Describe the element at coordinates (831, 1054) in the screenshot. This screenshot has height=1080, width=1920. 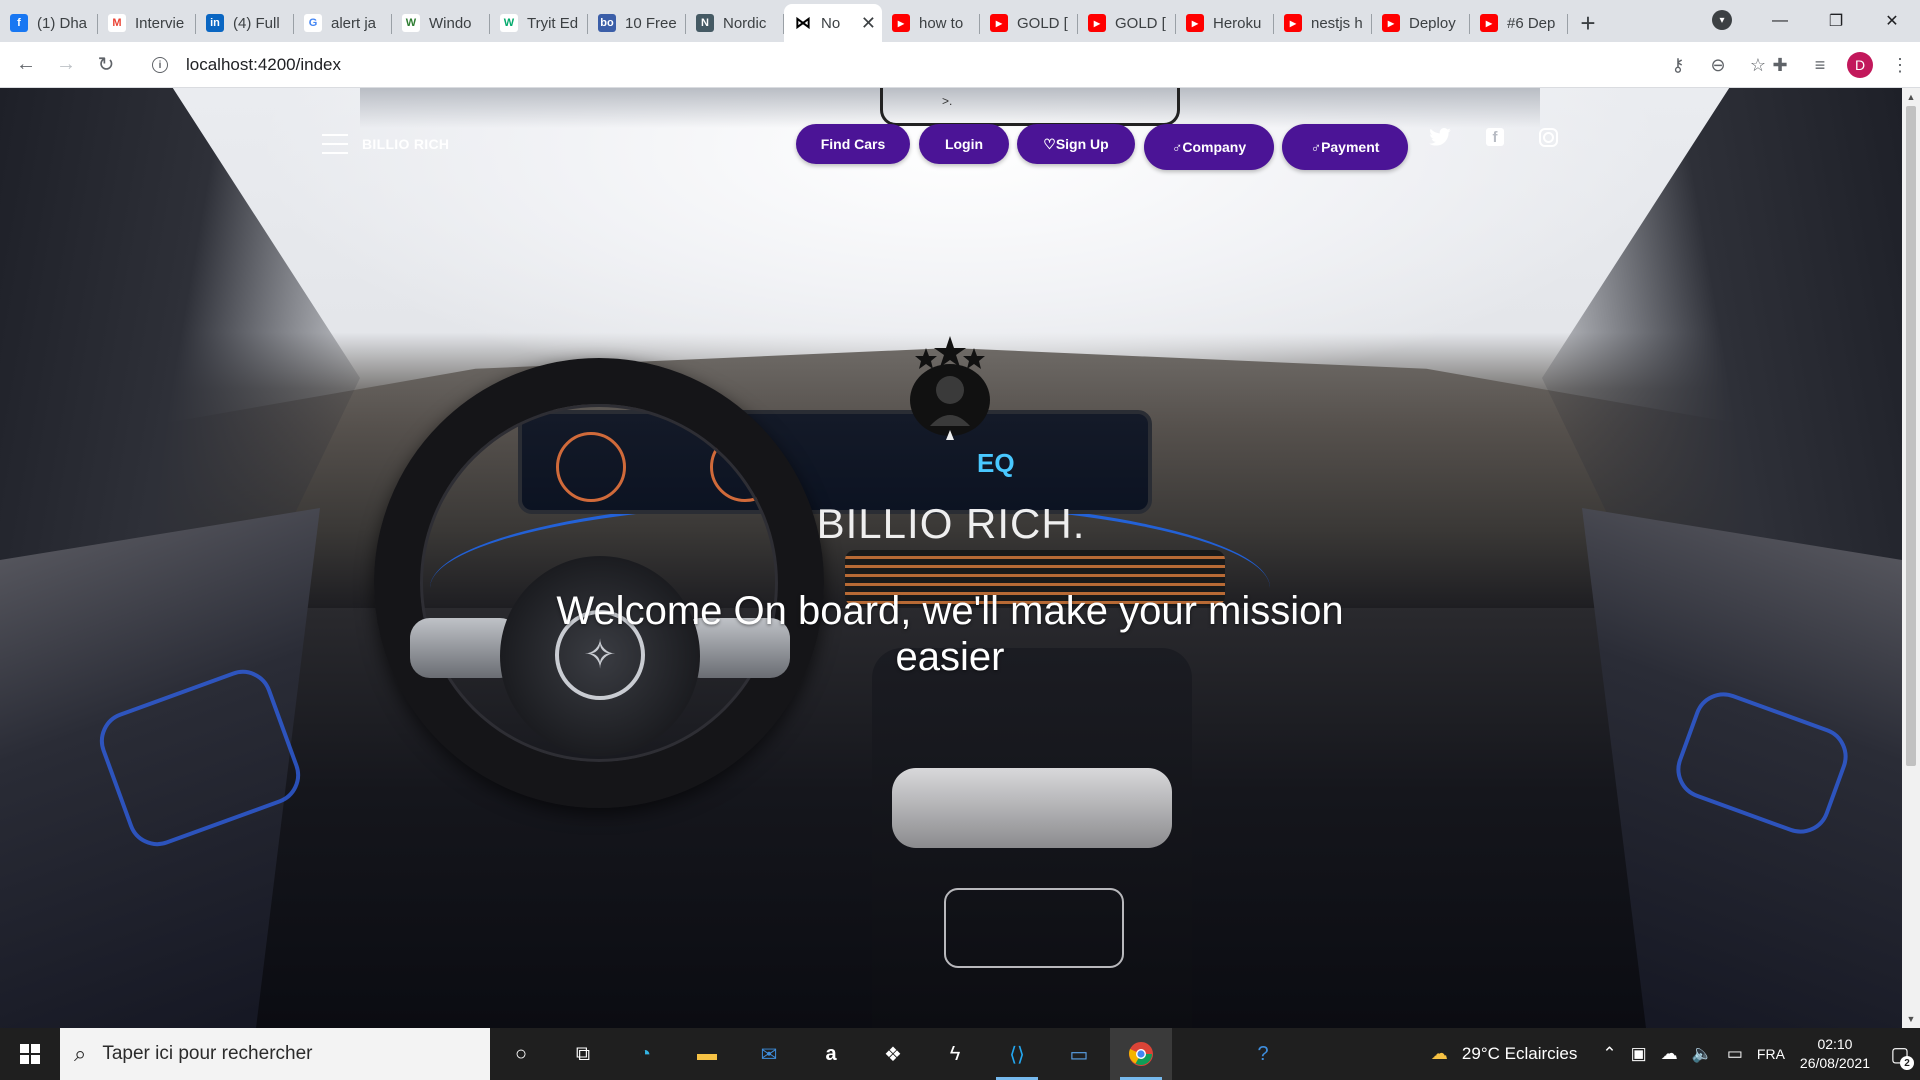
I see `amazon-icon: a` at that location.